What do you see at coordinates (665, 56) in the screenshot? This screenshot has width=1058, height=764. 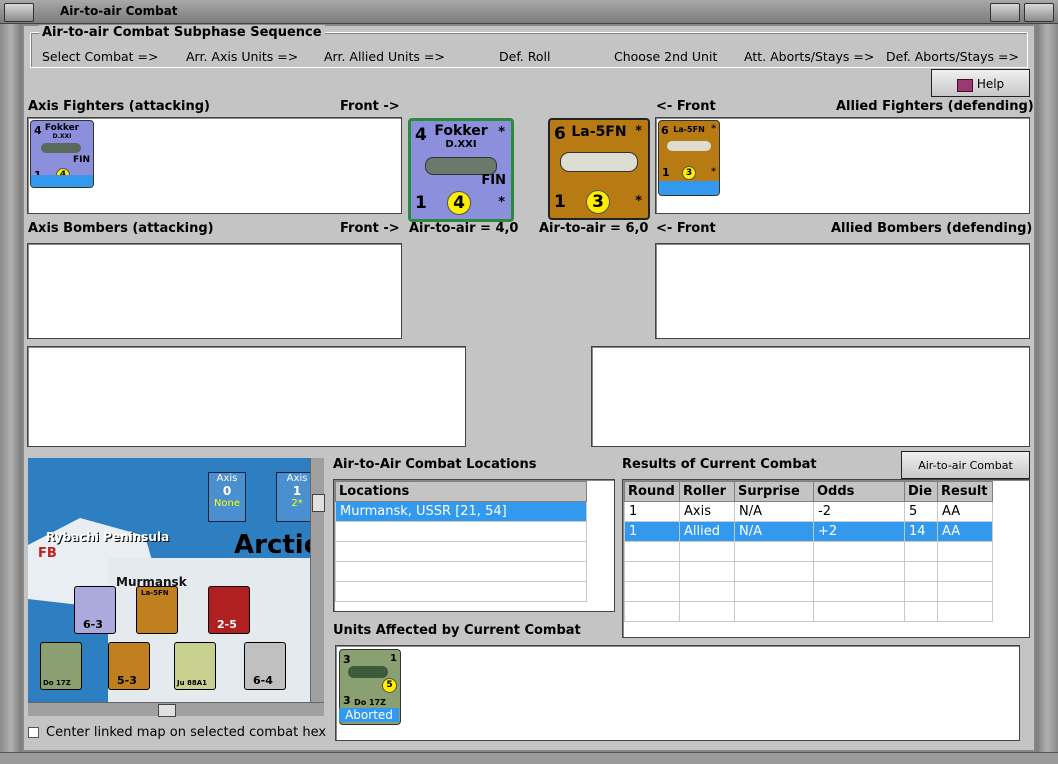 I see `step-choose-2nd: Choose 2nd Unit` at bounding box center [665, 56].